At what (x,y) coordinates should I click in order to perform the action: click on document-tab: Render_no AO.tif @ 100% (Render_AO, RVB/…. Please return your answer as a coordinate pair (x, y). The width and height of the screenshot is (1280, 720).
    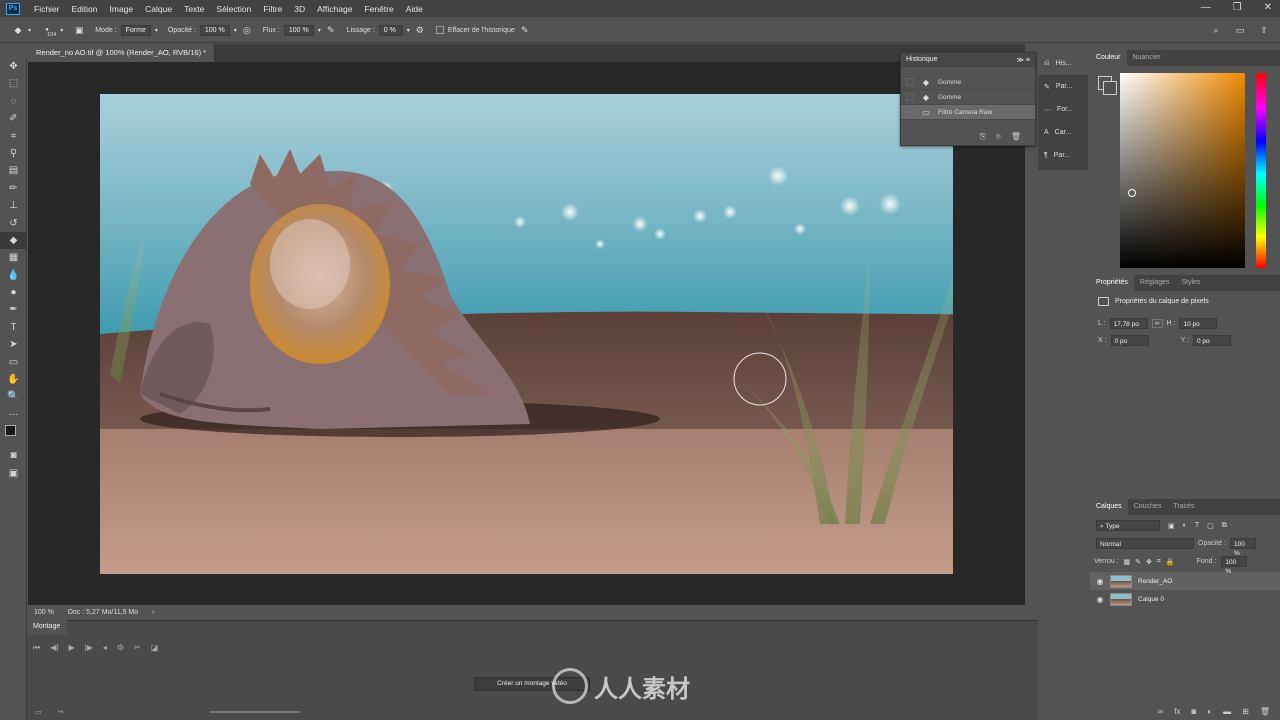
    Looking at the image, I should click on (122, 53).